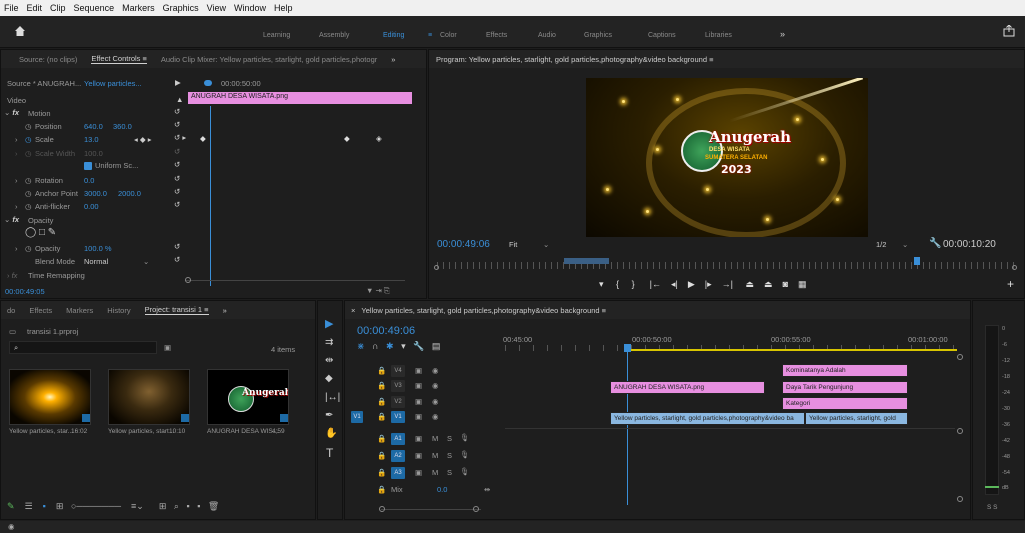  I want to click on wrench-icon: 🔧, so click(418, 346).